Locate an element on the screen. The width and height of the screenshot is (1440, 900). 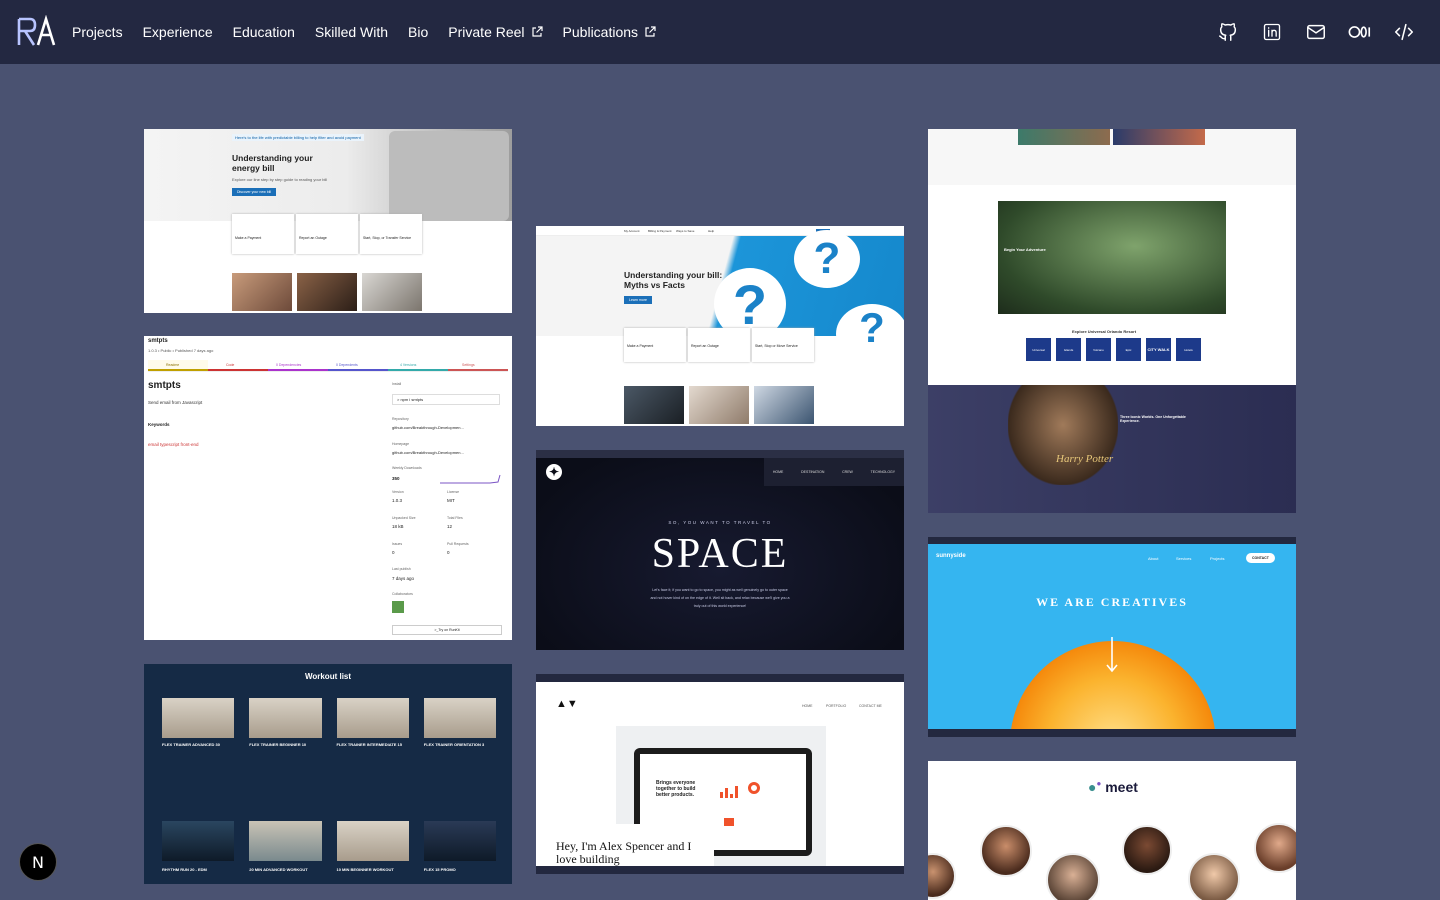
workout-card: FLEX TRAINER BEGINNER 10 is located at coordinates (285, 754).